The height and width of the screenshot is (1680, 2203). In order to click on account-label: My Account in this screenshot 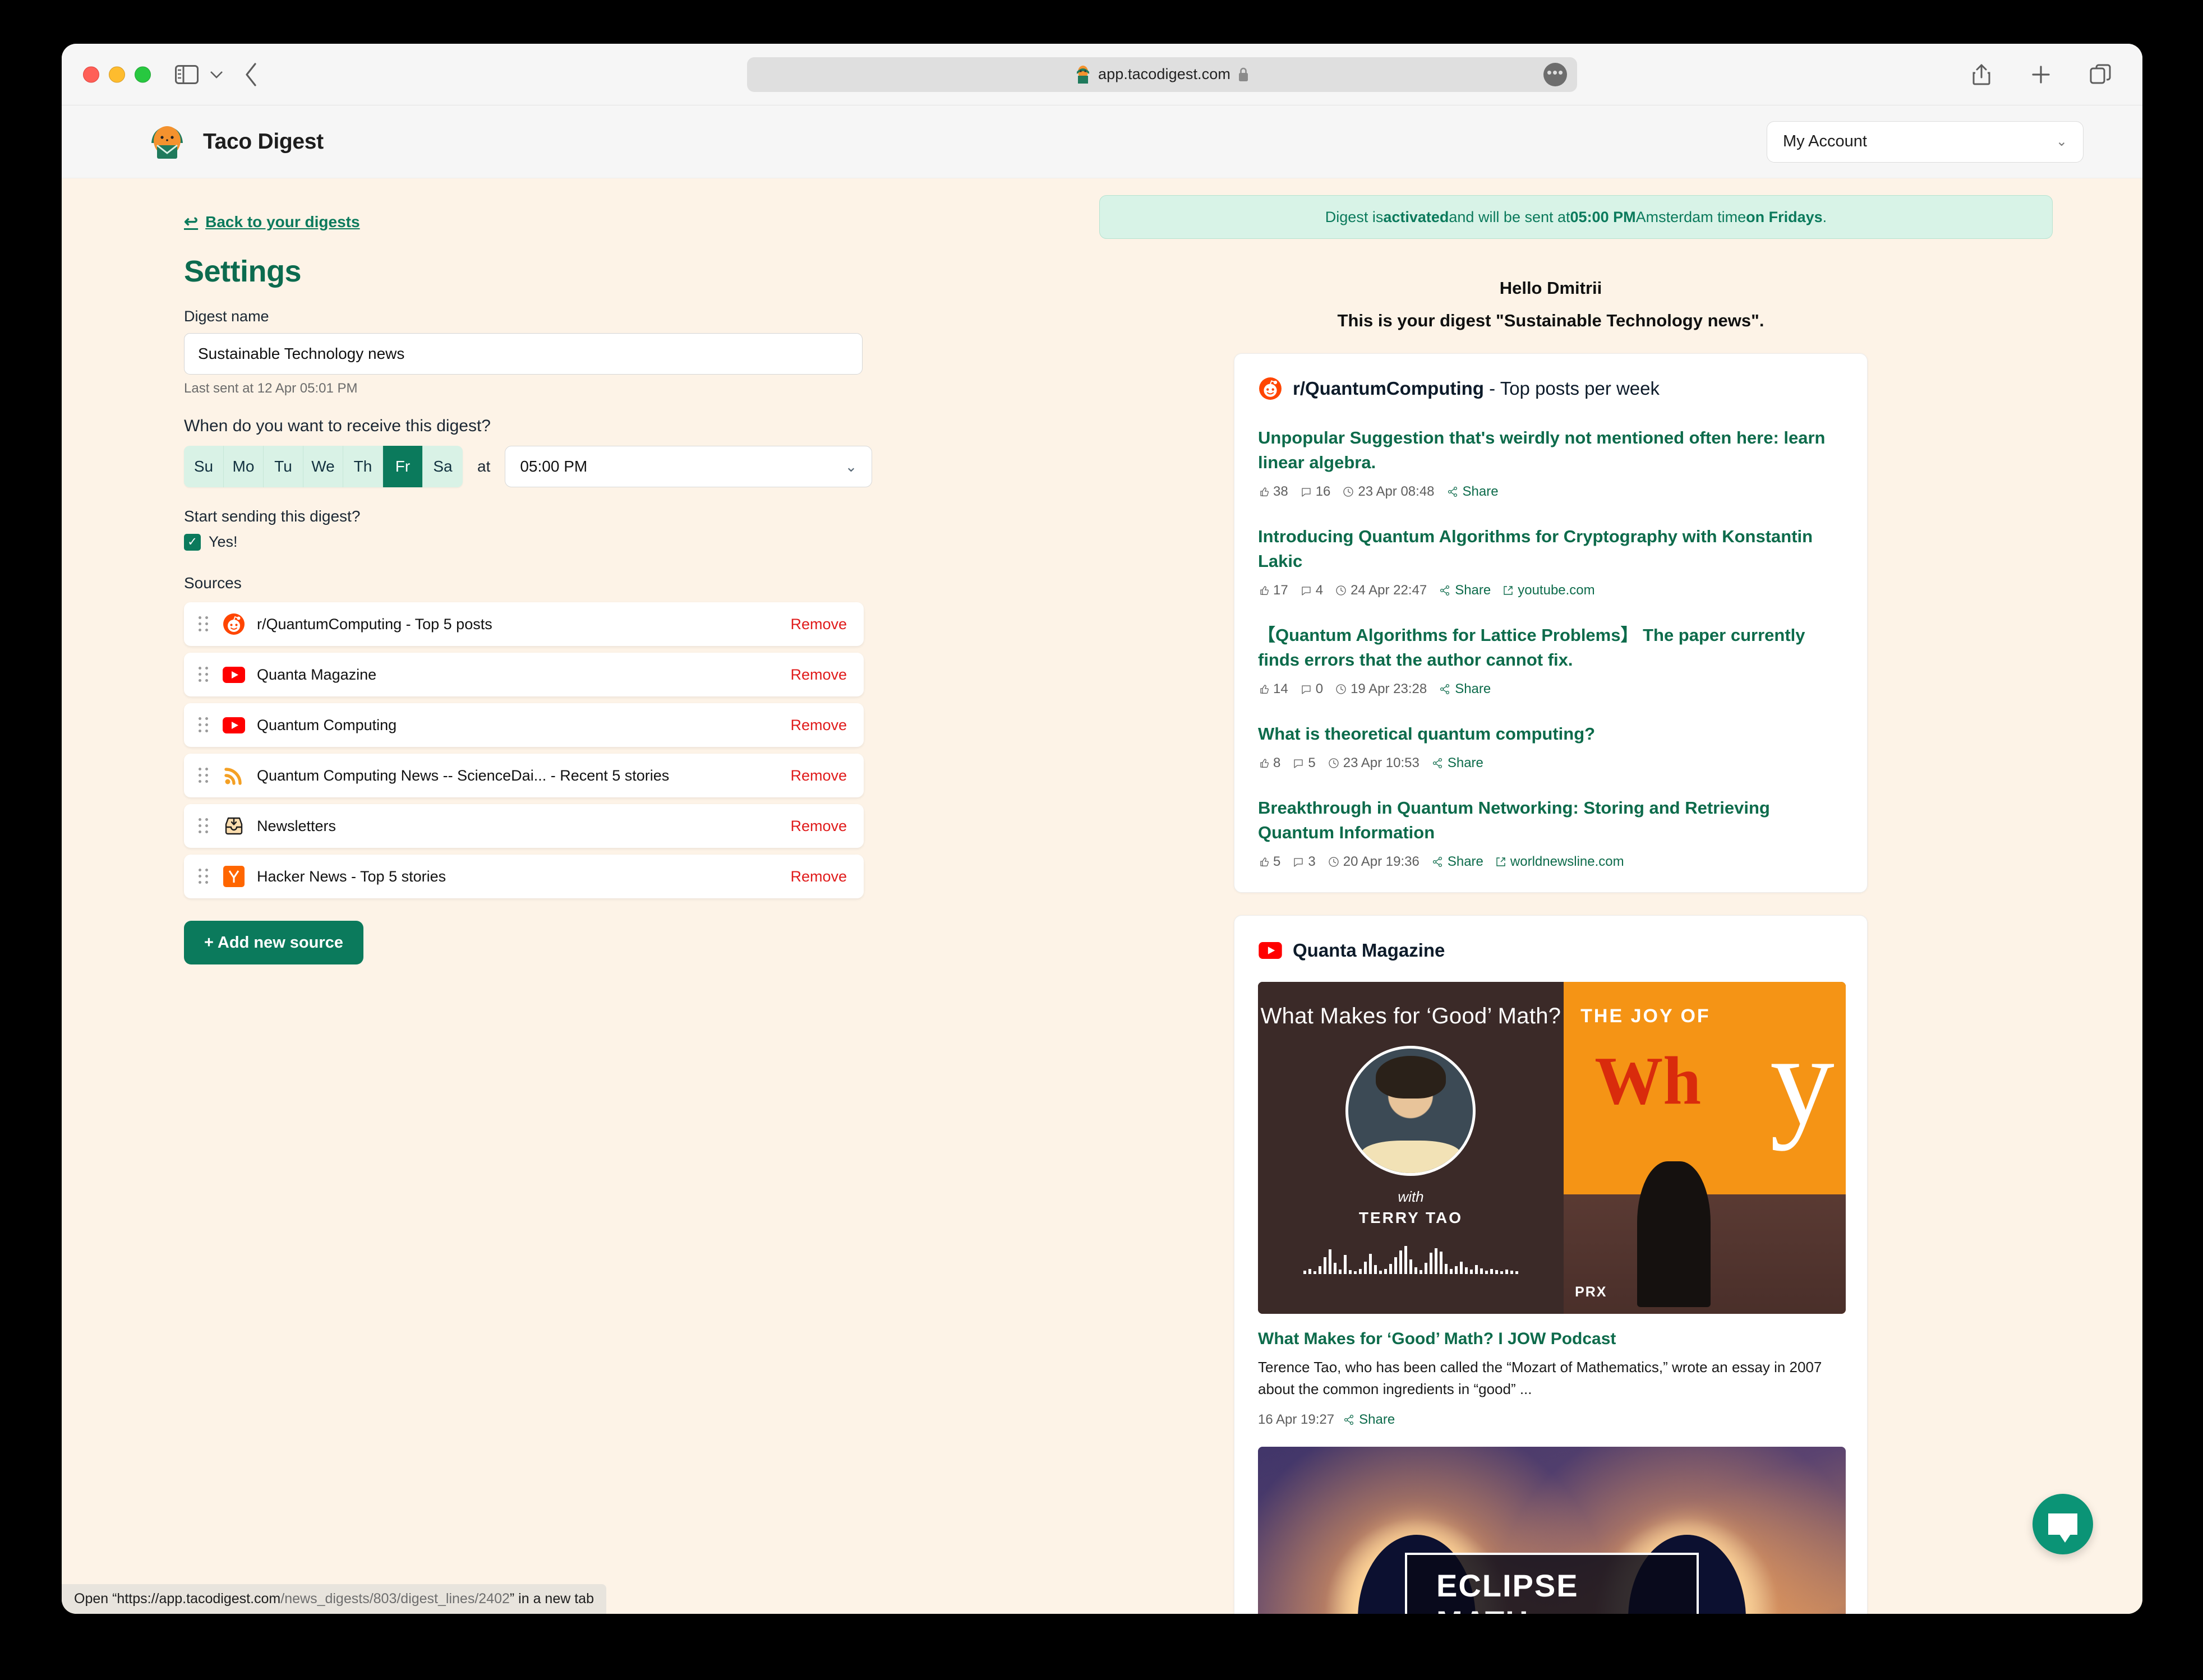, I will do `click(1825, 141)`.